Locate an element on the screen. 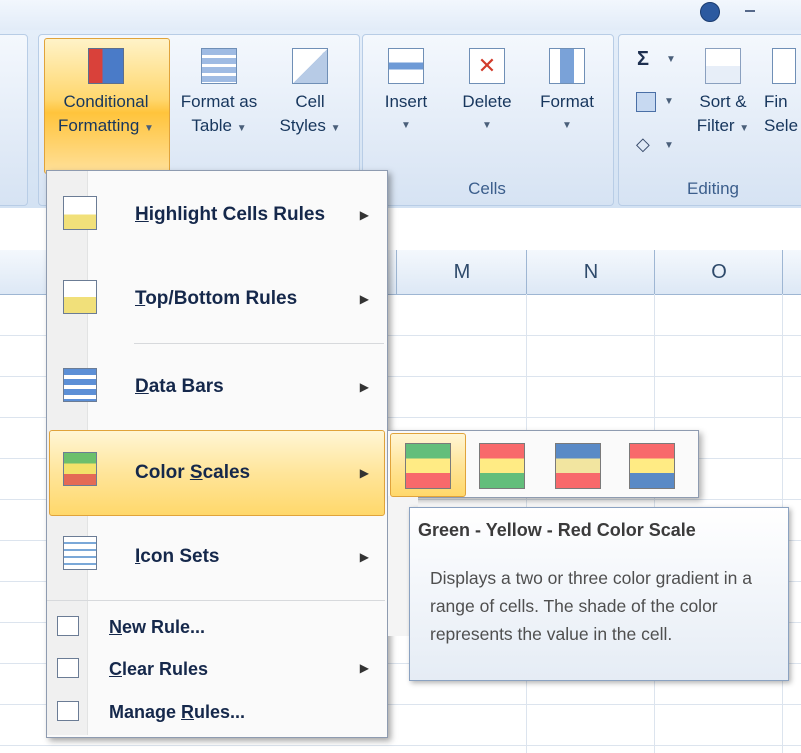 Image resolution: width=801 pixels, height=753 pixels. color-scales-icon is located at coordinates (80, 469).